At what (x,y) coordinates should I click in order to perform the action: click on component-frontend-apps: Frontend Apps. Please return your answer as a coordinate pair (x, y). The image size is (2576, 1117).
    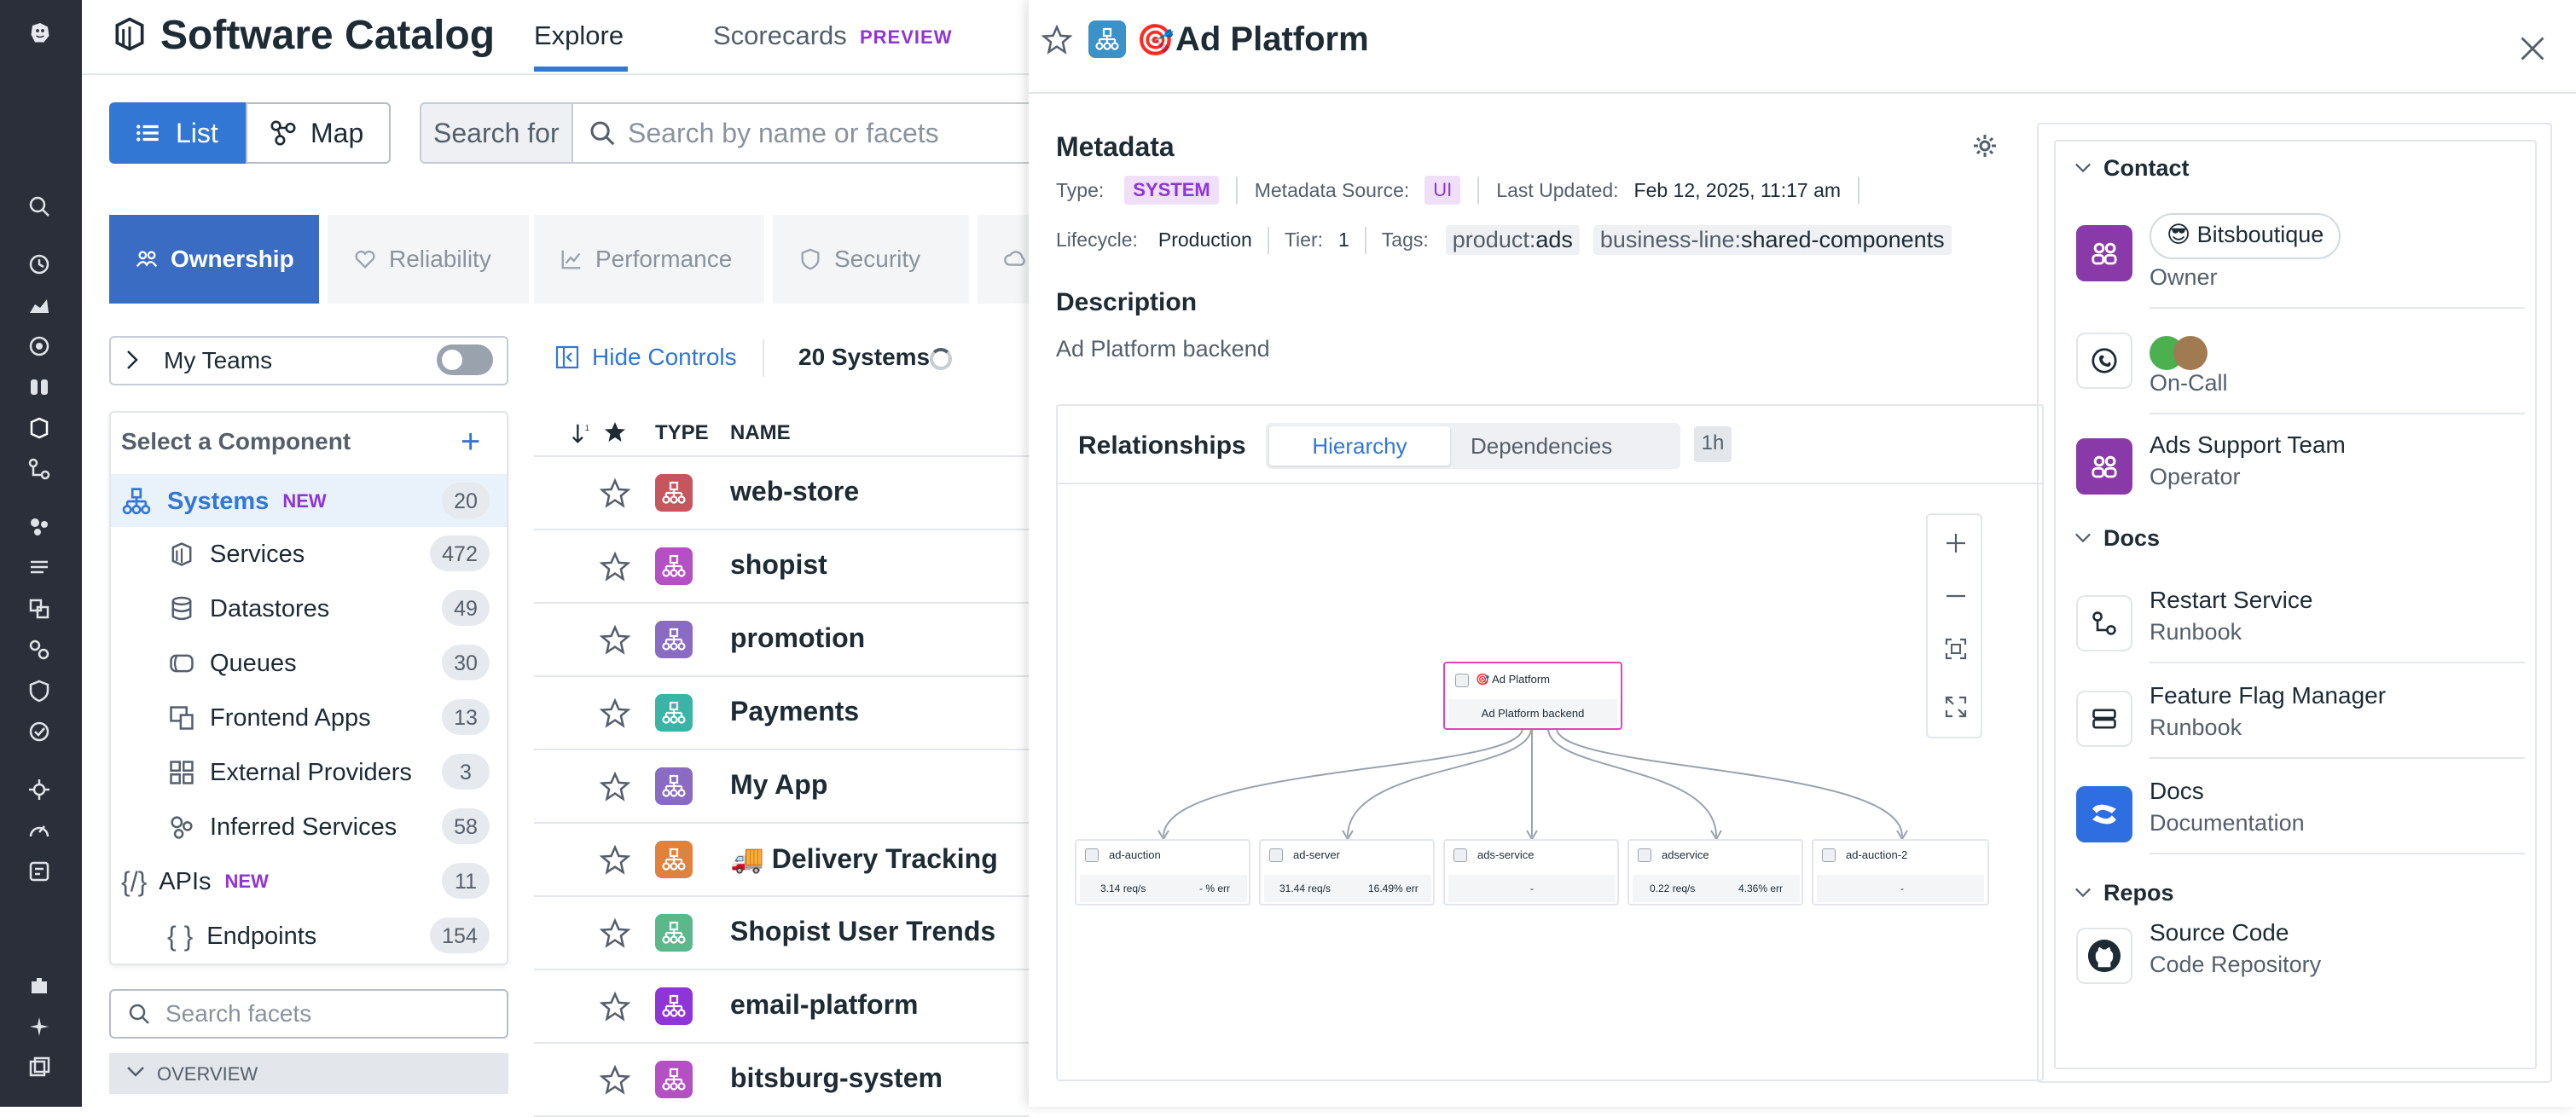
    Looking at the image, I should click on (269, 718).